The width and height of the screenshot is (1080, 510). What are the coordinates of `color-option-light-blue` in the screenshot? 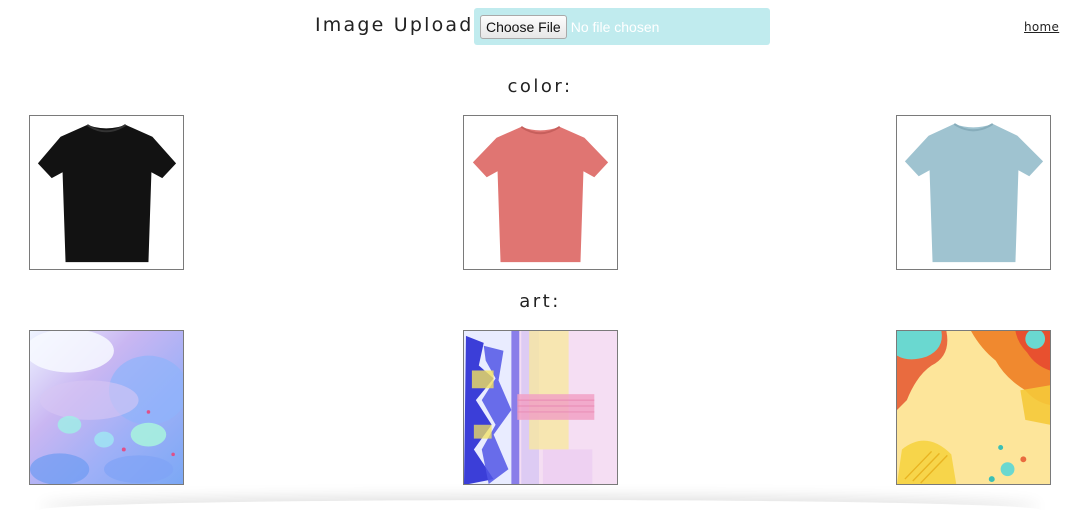 It's located at (973, 192).